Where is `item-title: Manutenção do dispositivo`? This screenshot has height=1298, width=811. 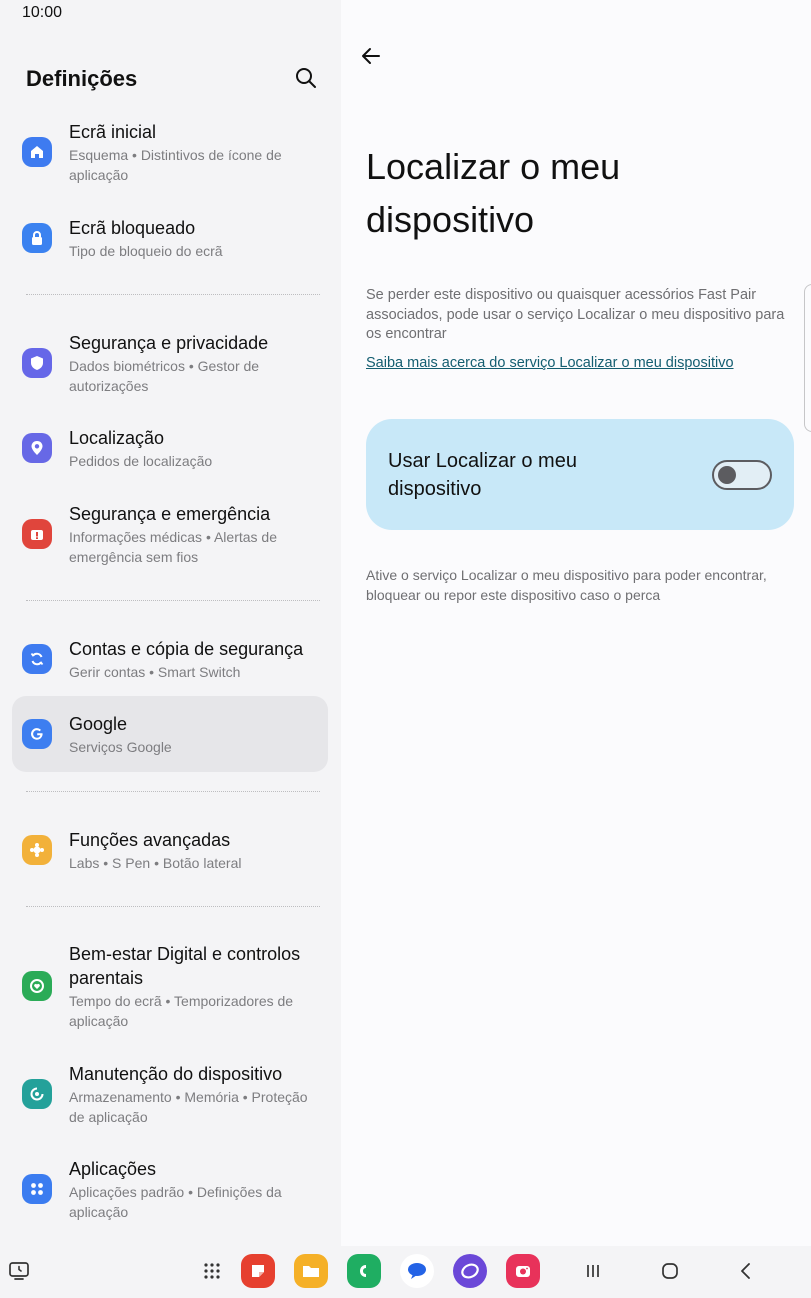
item-title: Manutenção do dispositivo is located at coordinates (176, 1074).